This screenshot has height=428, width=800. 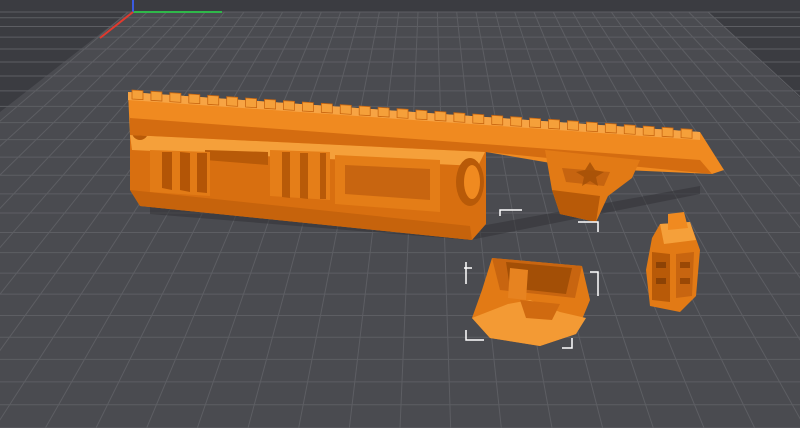 What do you see at coordinates (531, 302) in the screenshot?
I see `magwell-part` at bounding box center [531, 302].